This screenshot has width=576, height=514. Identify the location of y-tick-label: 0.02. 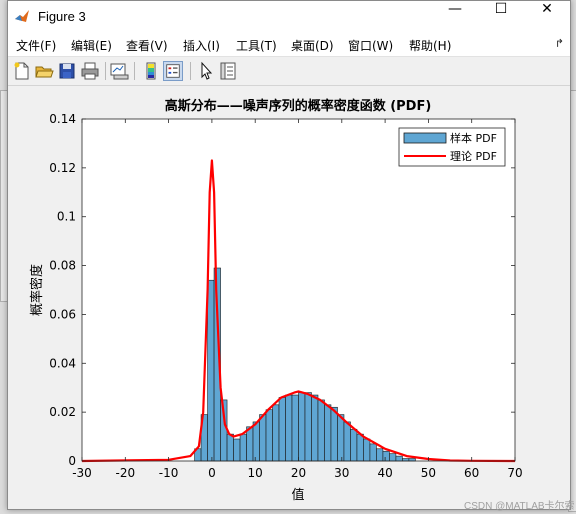
(62, 412).